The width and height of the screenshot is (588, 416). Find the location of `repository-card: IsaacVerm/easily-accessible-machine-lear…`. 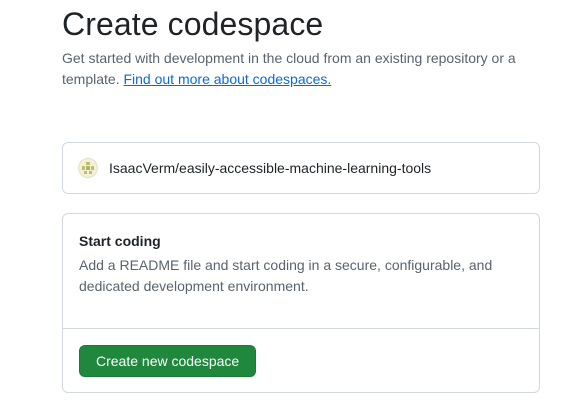

repository-card: IsaacVerm/easily-accessible-machine-lear… is located at coordinates (301, 168).